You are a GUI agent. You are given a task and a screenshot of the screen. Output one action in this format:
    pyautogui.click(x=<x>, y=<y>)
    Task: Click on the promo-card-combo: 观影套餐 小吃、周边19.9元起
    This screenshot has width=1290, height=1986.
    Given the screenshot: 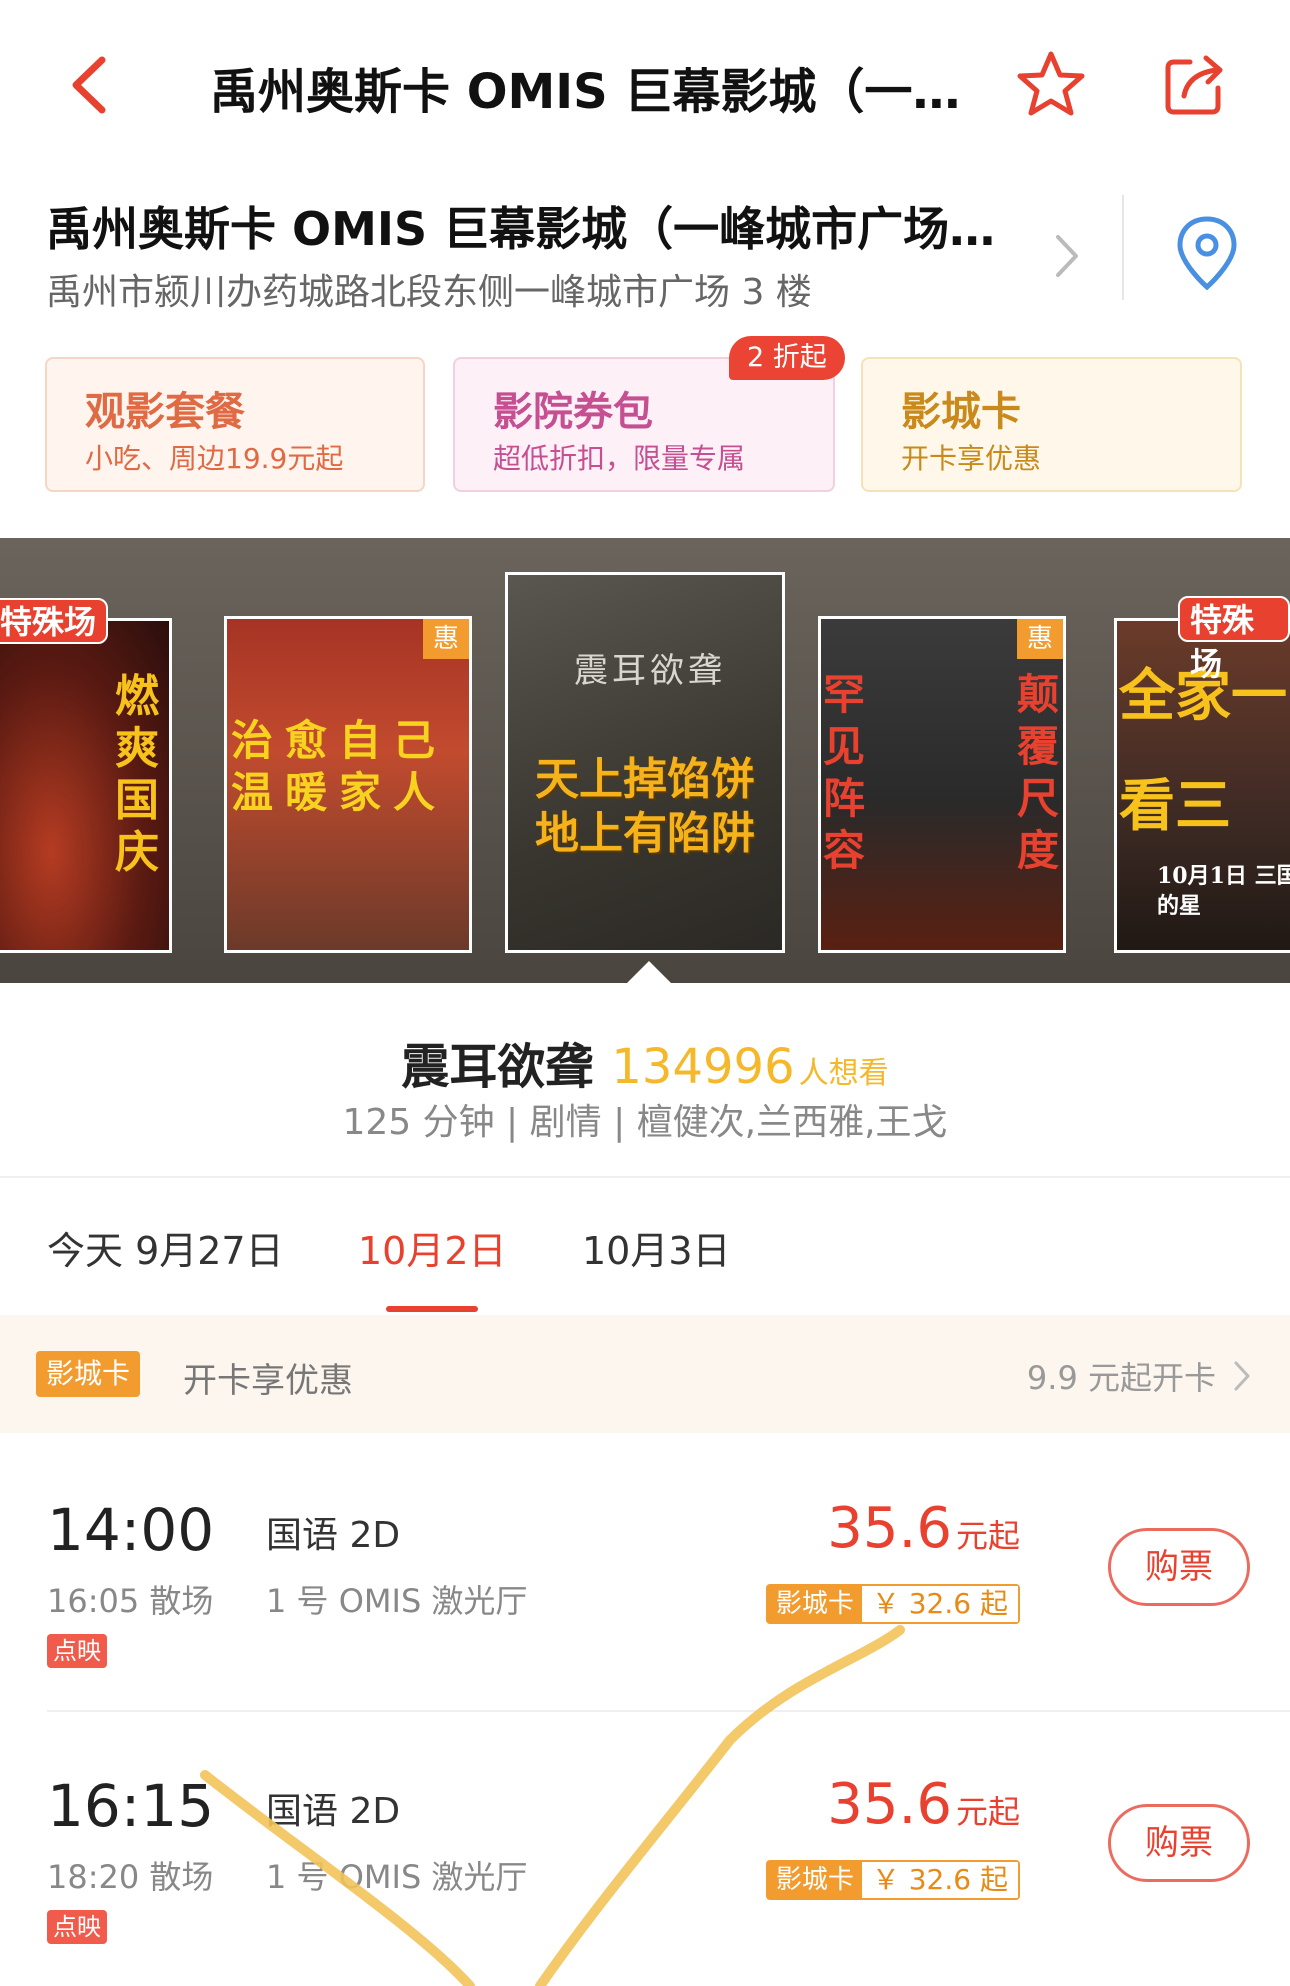 What is the action you would take?
    pyautogui.click(x=235, y=424)
    